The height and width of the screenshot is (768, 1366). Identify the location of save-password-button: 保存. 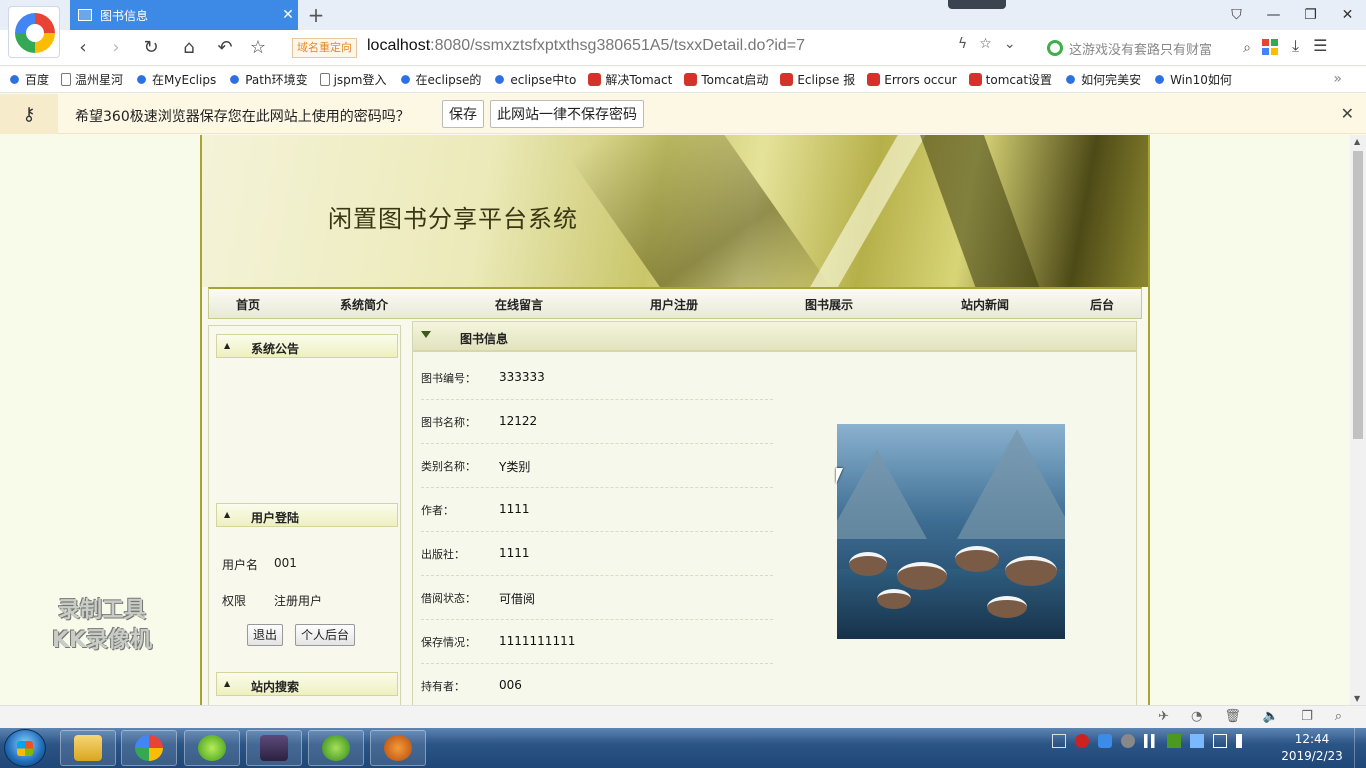
(463, 114).